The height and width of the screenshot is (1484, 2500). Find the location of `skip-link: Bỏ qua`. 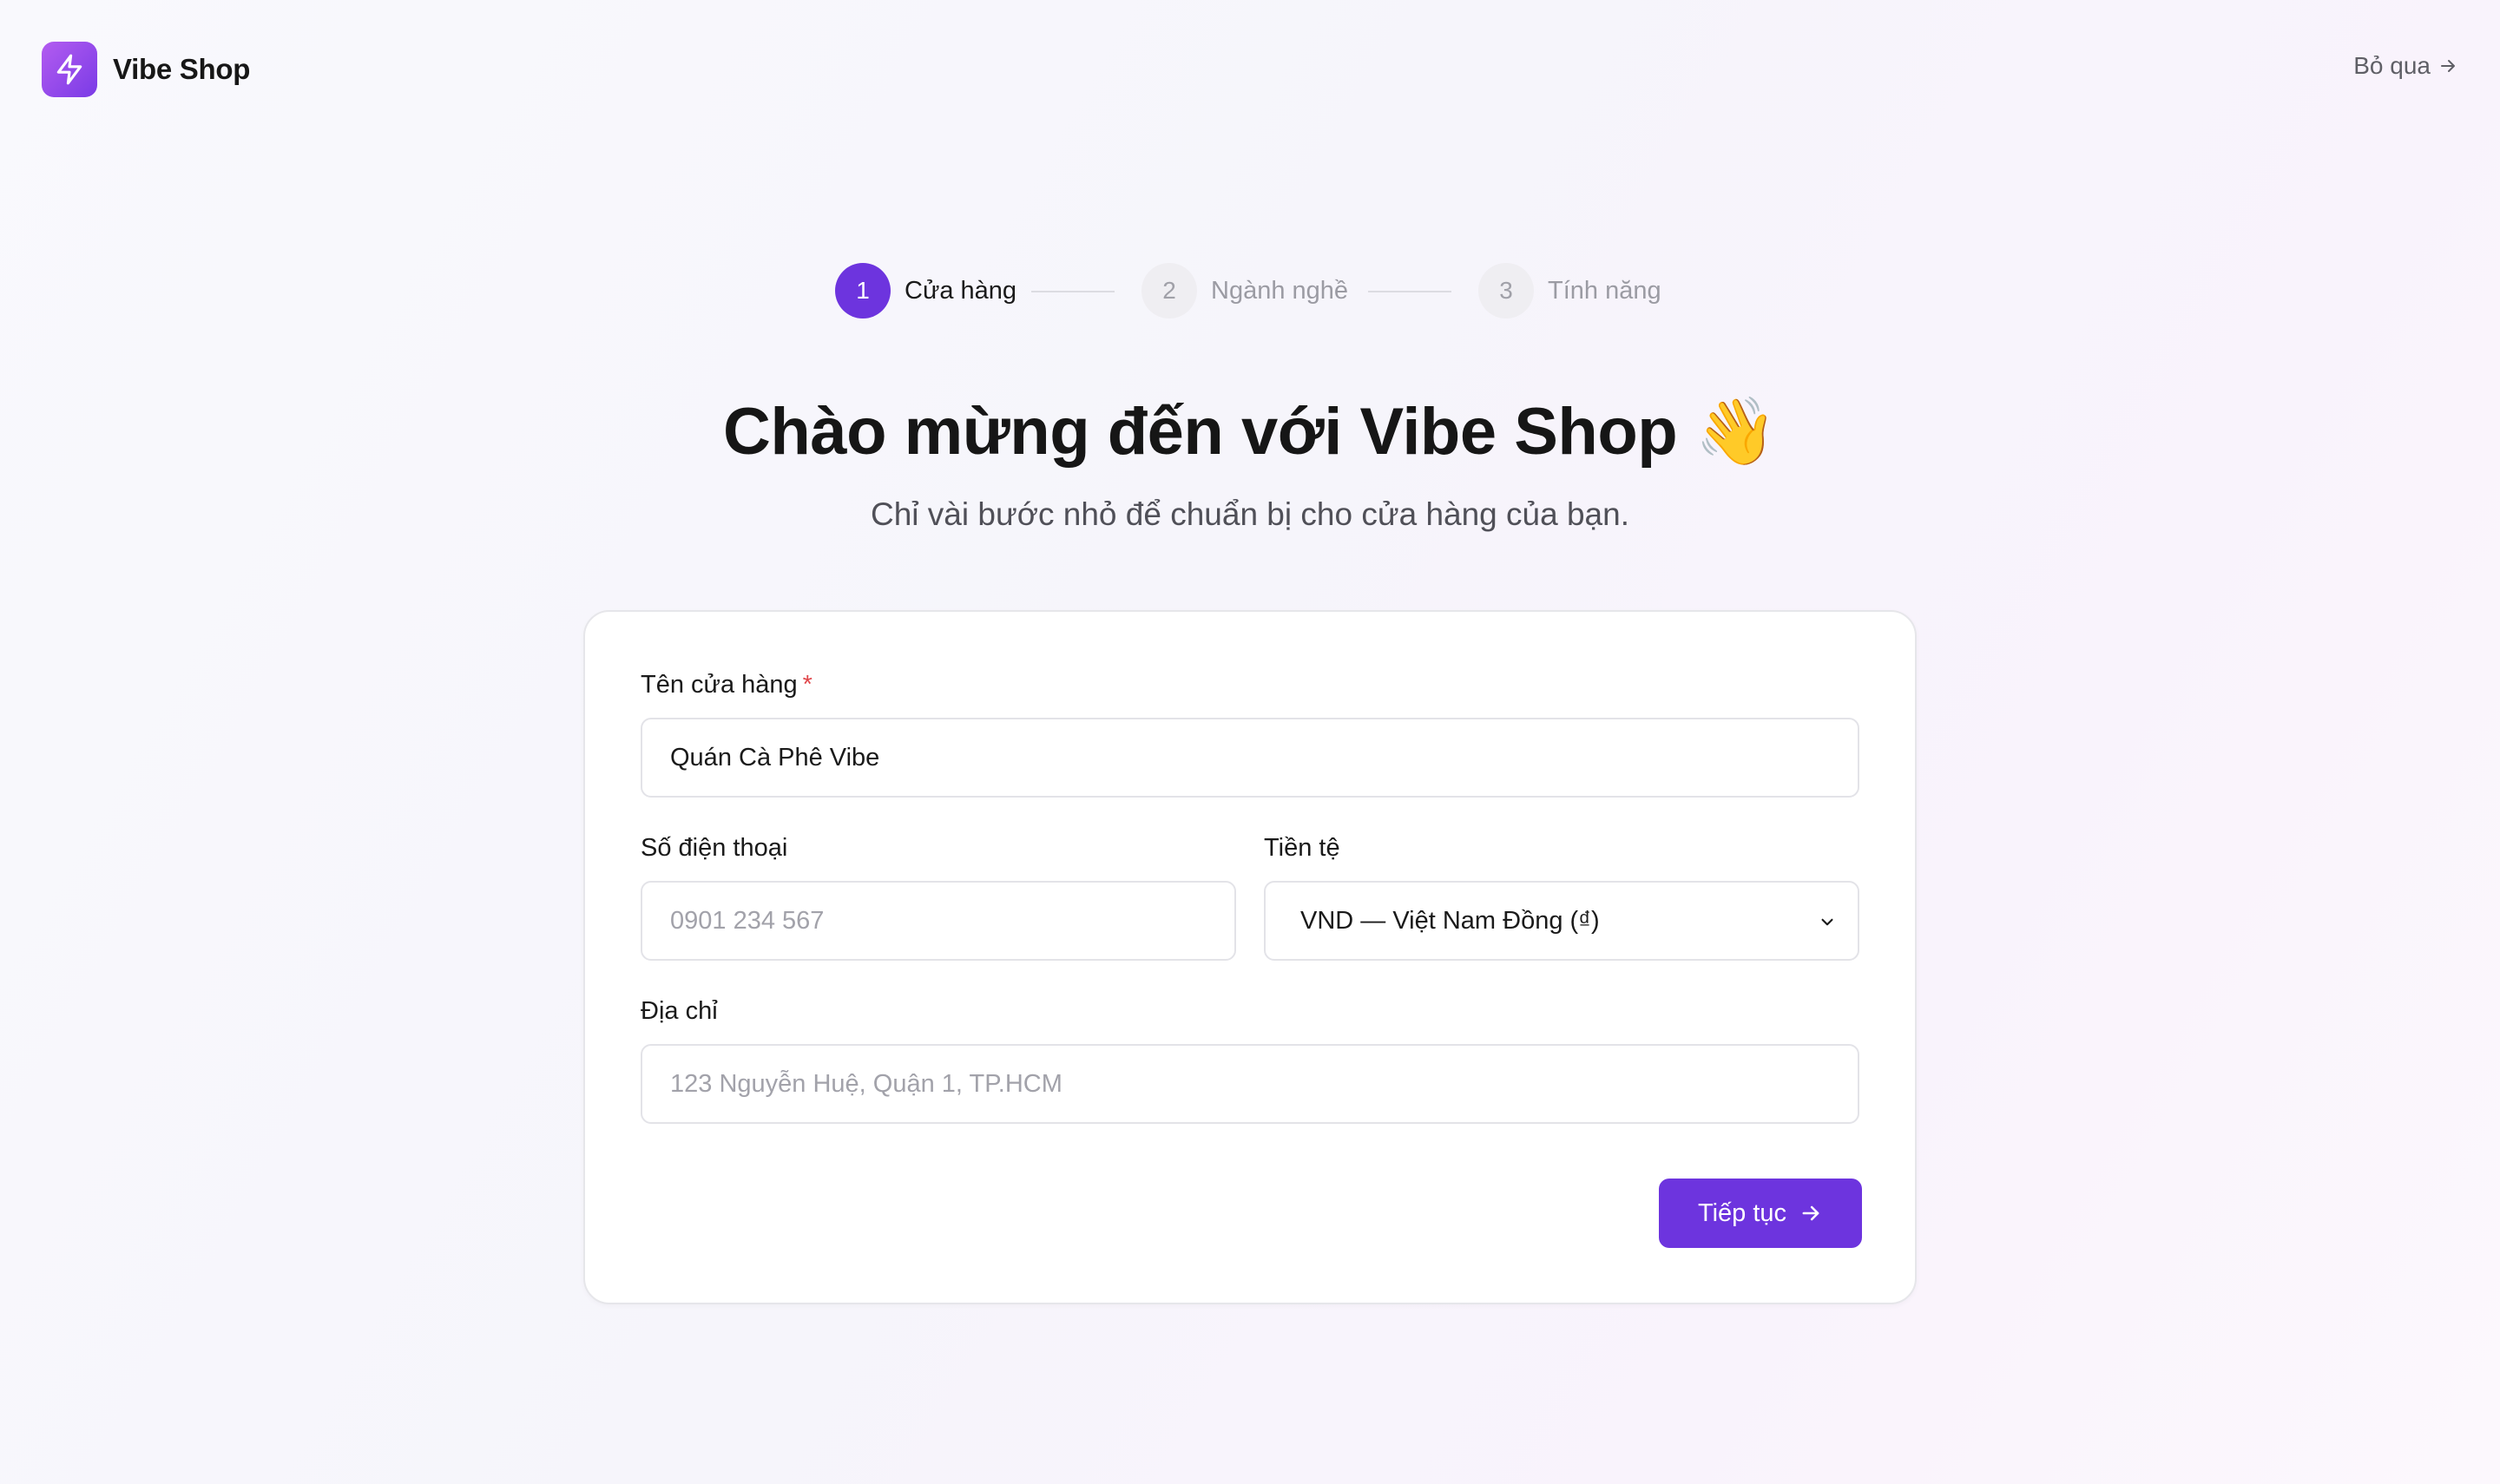

skip-link: Bỏ qua is located at coordinates (2405, 66).